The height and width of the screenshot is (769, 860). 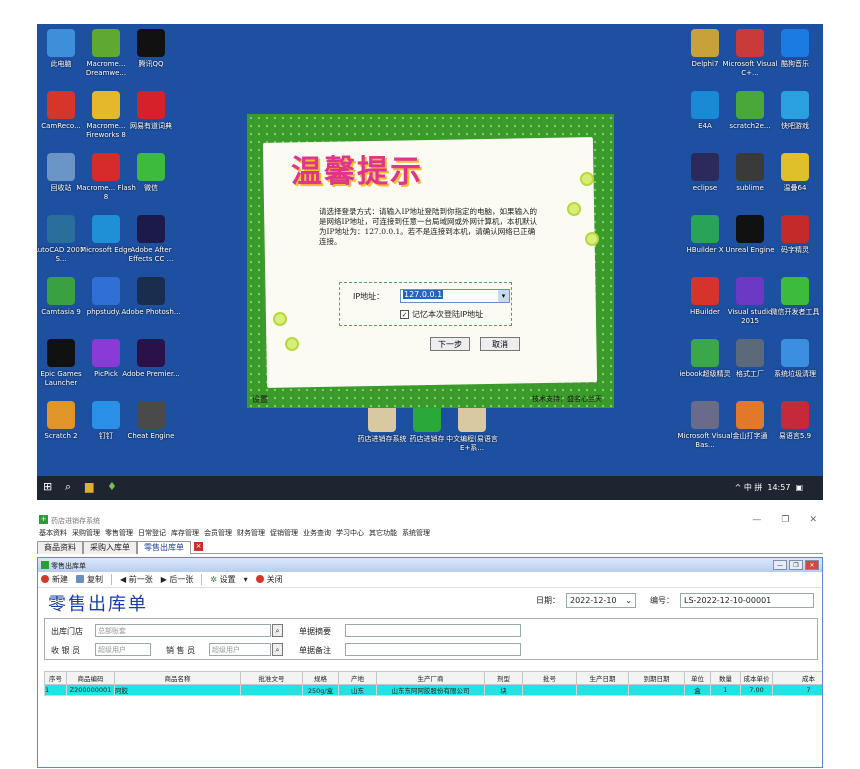 I want to click on menu-item: 其它功能, so click(x=383, y=533).